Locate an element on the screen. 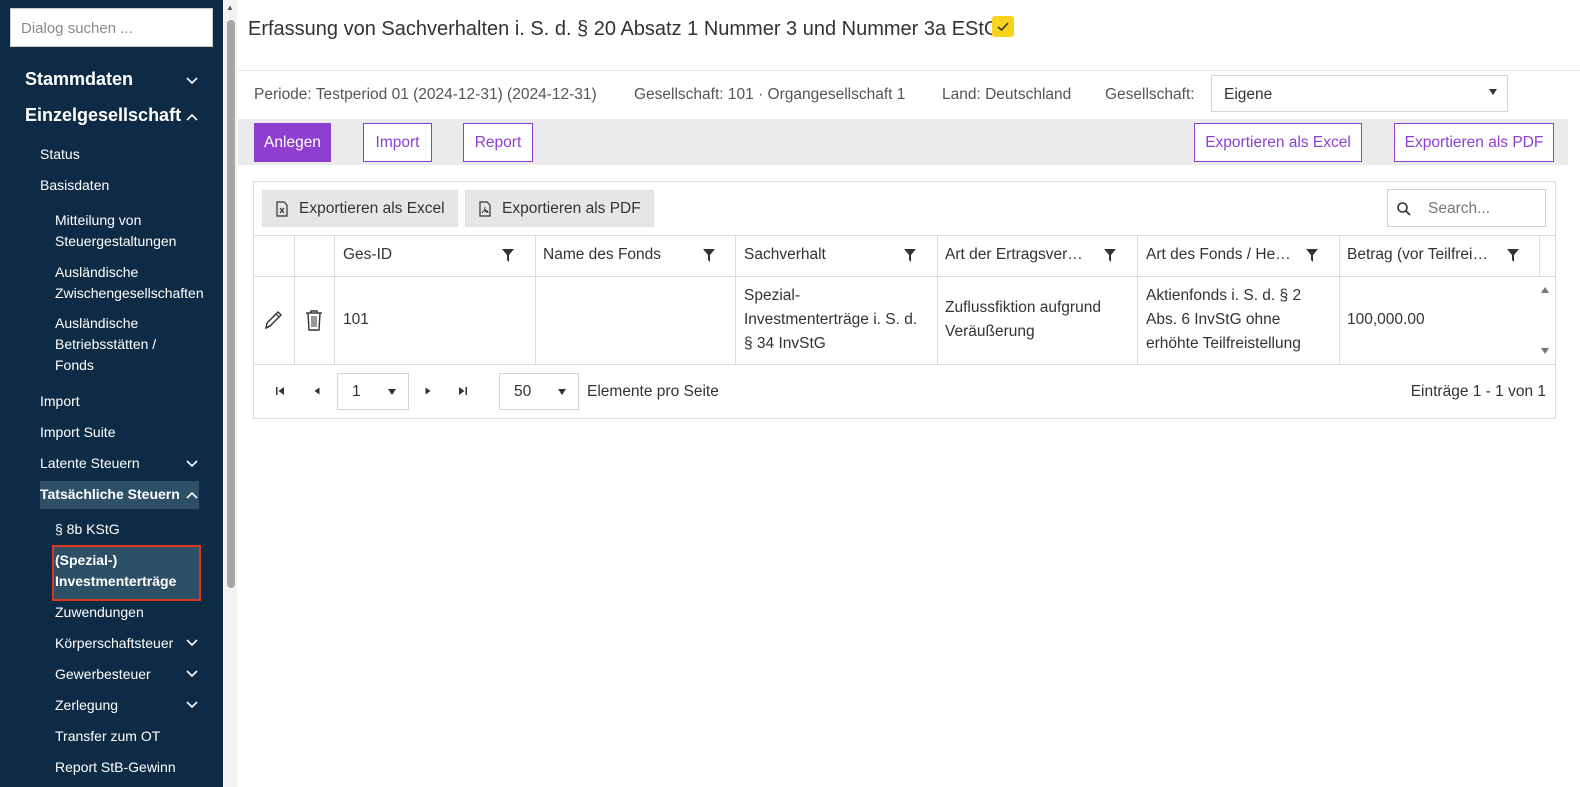 This screenshot has width=1580, height=787. last-page-icon is located at coordinates (463, 391).